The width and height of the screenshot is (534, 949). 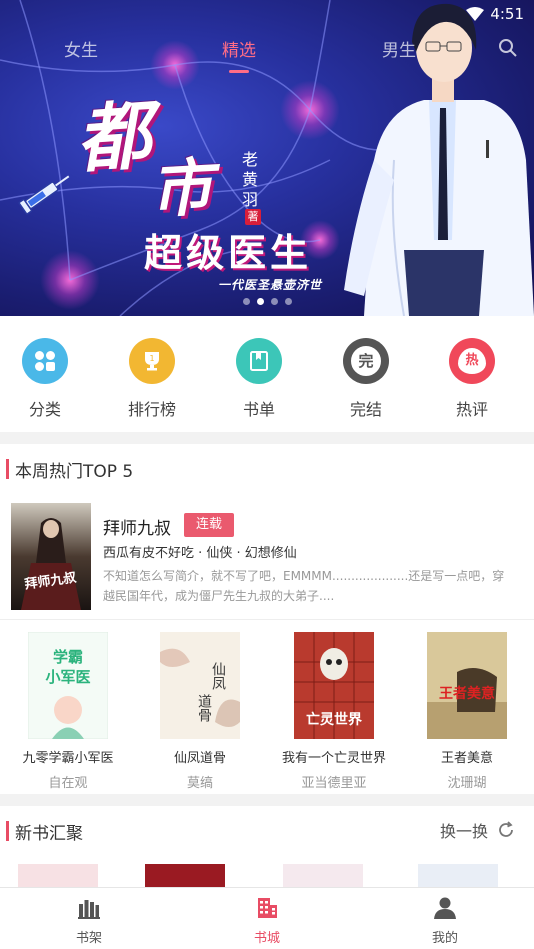 I want to click on bookshelf-icon, so click(x=89, y=909).